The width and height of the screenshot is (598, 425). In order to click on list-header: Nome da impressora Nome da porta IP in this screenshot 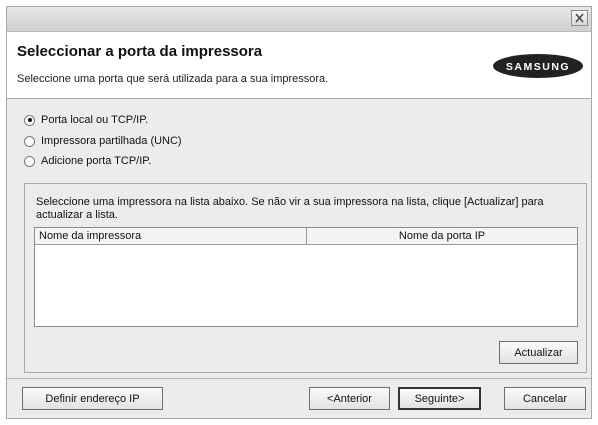, I will do `click(306, 236)`.